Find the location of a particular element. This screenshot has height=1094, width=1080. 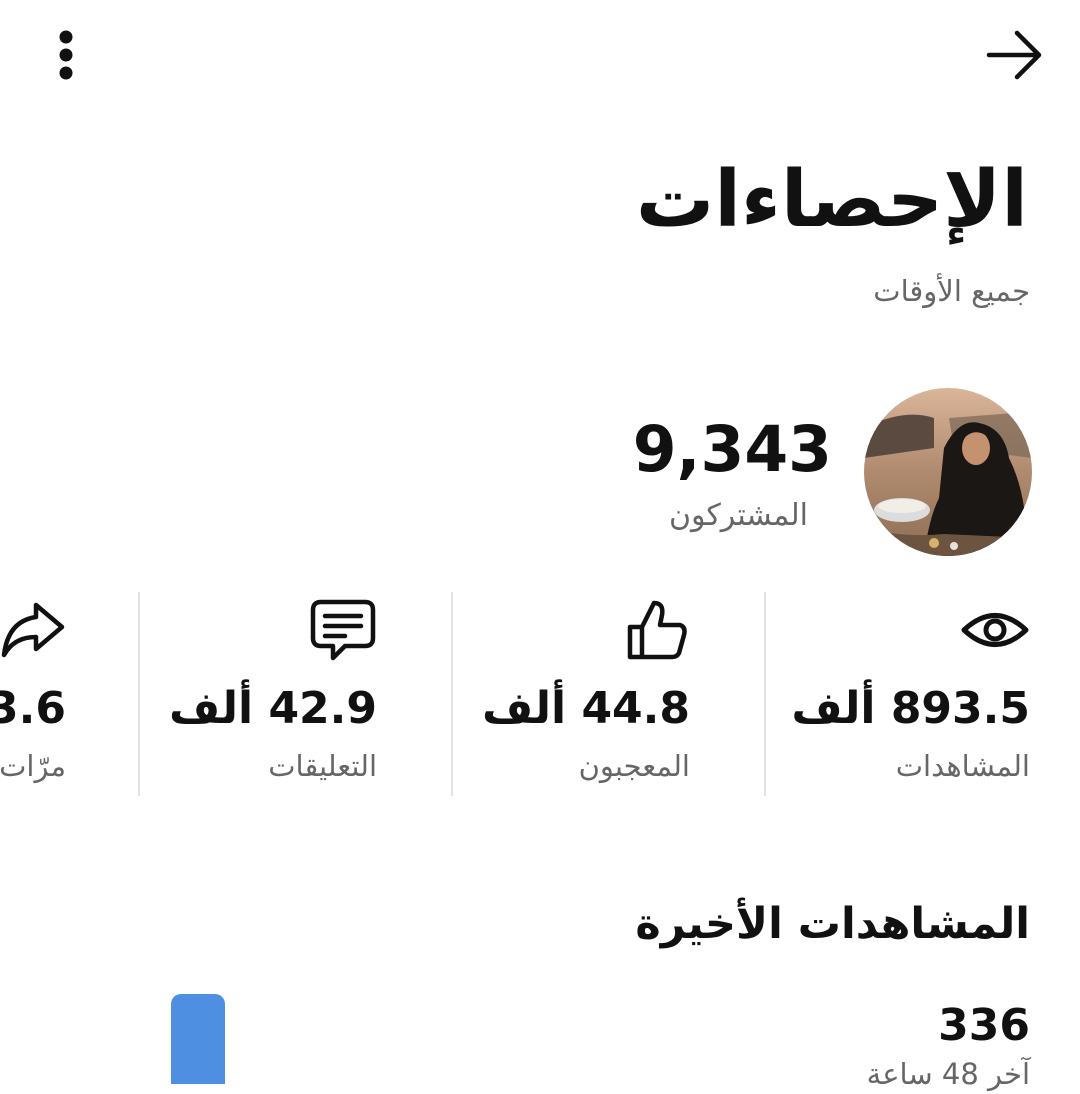

subscribers-count: 9,343 is located at coordinates (732, 449).